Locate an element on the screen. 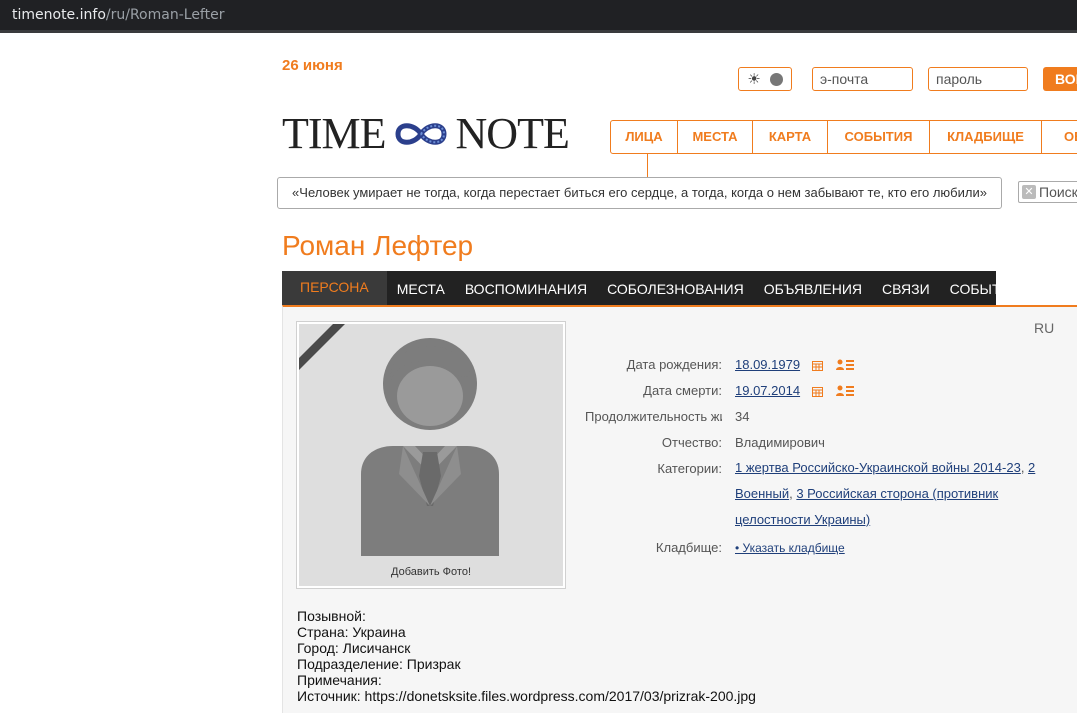 The height and width of the screenshot is (713, 1077). tab-condolences: СОБОЛЕЗНОВАНИЯ is located at coordinates (675, 288).